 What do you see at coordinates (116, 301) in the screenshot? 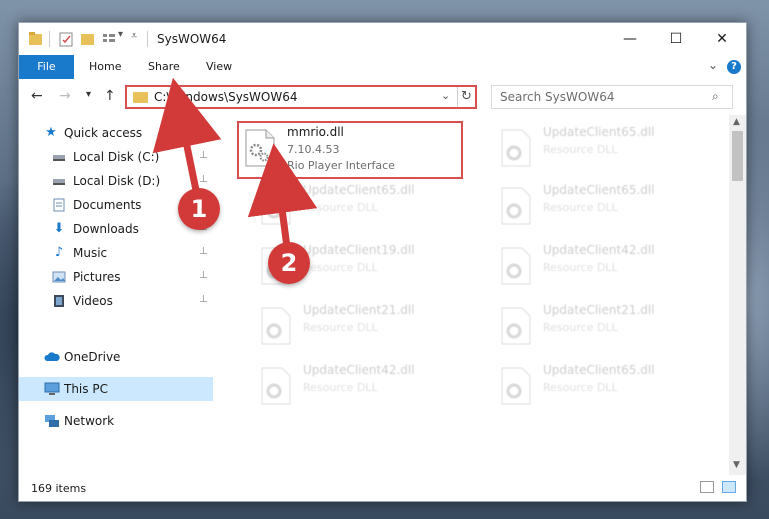
I see `sidebar-item-videos: Videos ⊥` at bounding box center [116, 301].